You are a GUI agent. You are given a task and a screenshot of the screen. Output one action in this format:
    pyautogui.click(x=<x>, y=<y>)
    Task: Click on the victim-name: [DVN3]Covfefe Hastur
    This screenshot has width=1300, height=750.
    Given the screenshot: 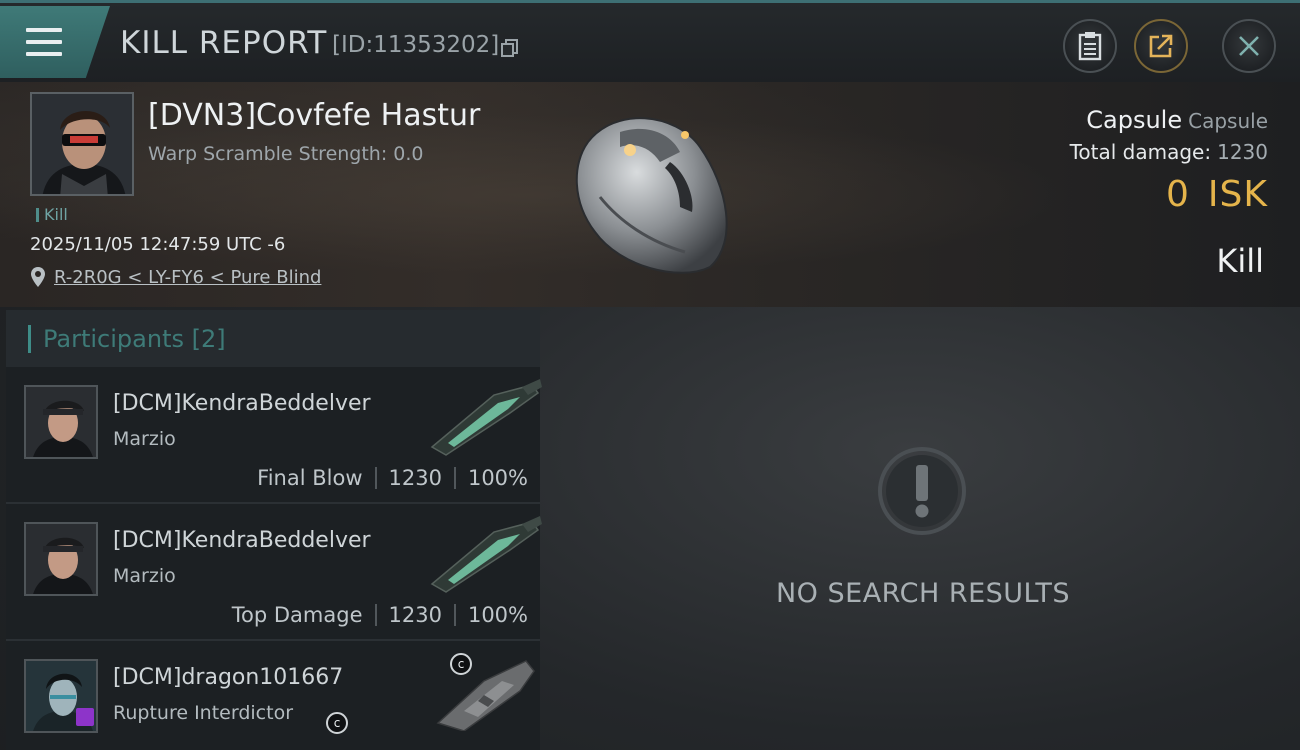 What is the action you would take?
    pyautogui.click(x=314, y=115)
    